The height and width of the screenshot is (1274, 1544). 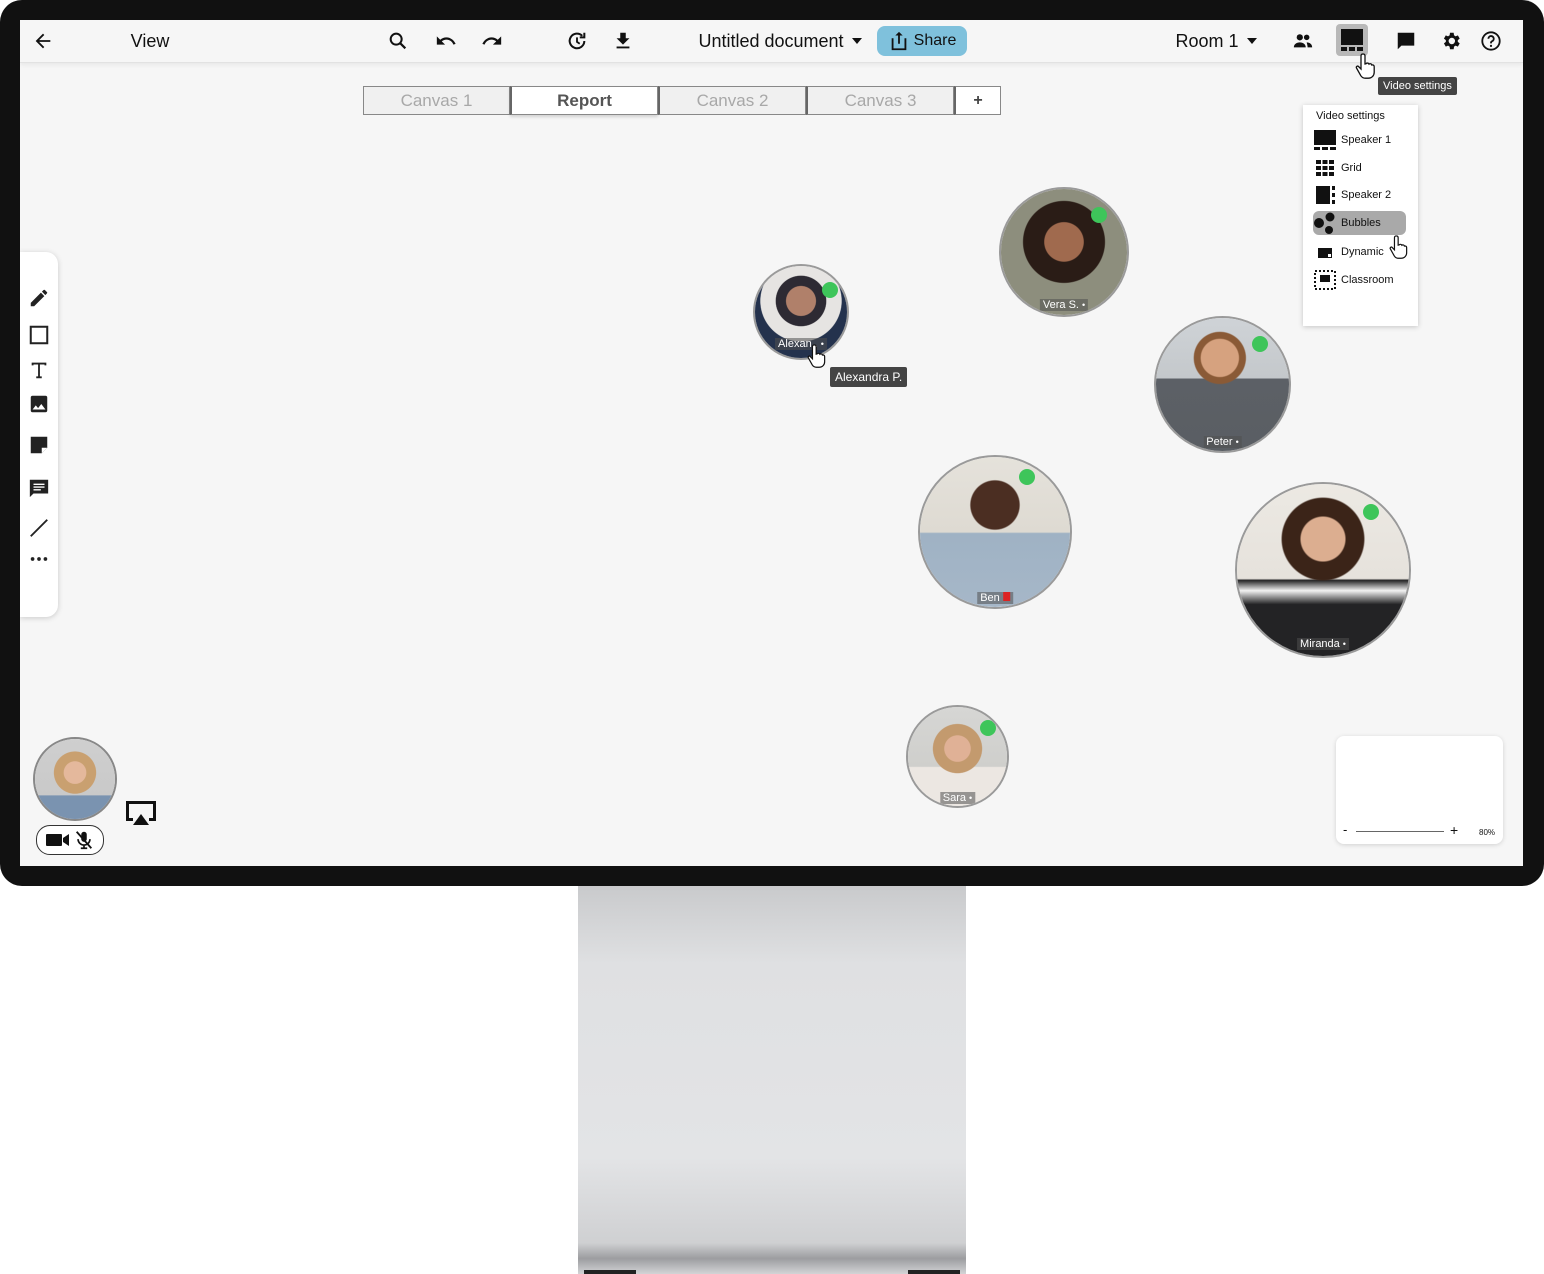 I want to click on tab-report: Report, so click(x=584, y=100).